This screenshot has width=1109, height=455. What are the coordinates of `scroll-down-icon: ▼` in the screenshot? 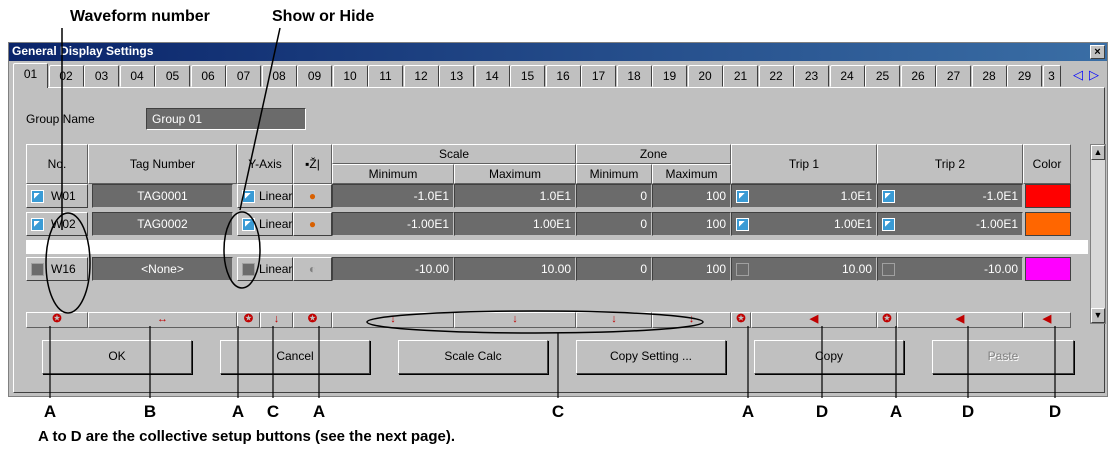 It's located at (1098, 315).